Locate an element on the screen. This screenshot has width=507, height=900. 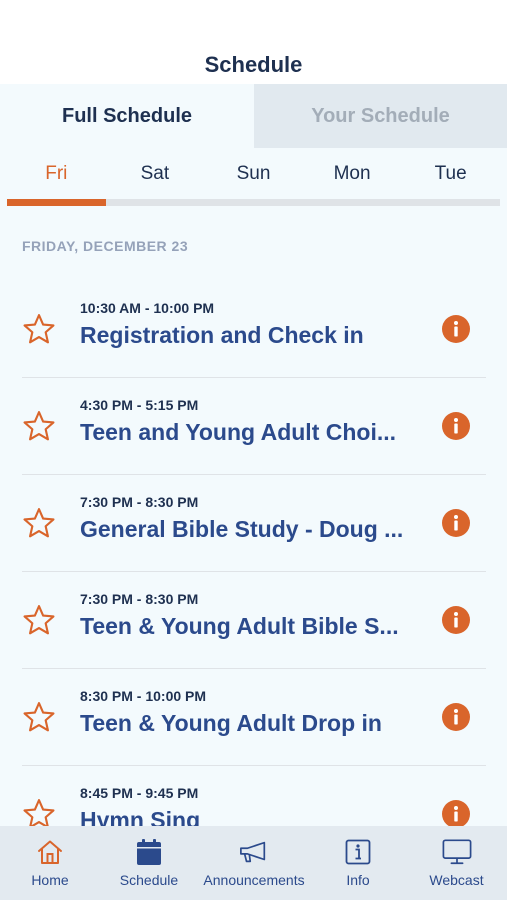
info-box-icon is located at coordinates (358, 852).